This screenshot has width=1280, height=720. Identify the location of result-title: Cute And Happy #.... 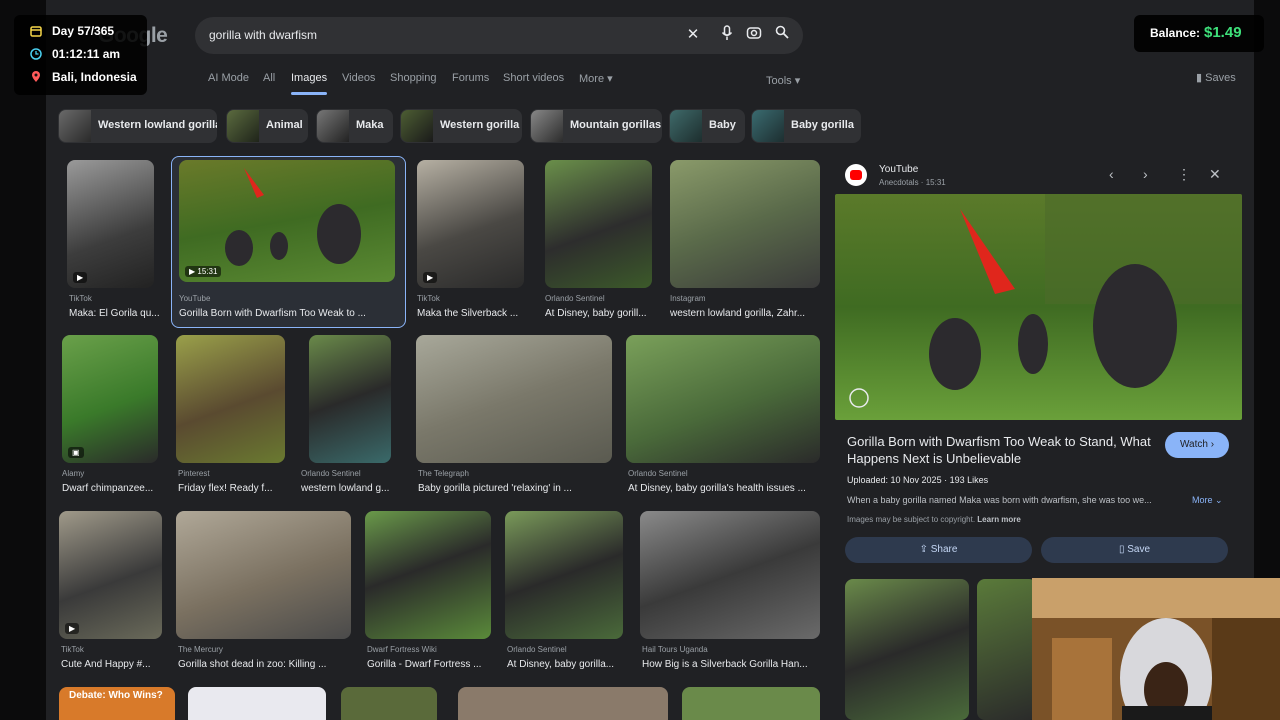
(113, 664).